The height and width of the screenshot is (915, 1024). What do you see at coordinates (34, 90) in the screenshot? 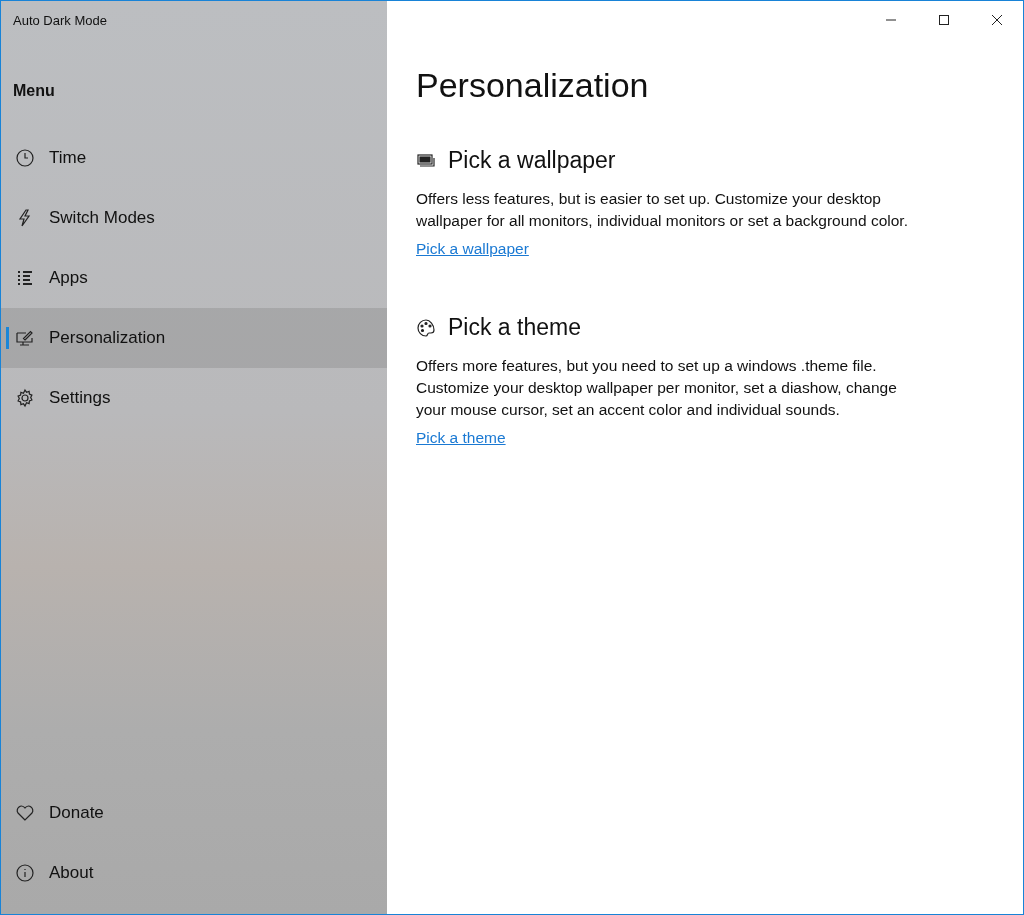
I see `menu-heading: Menu` at bounding box center [34, 90].